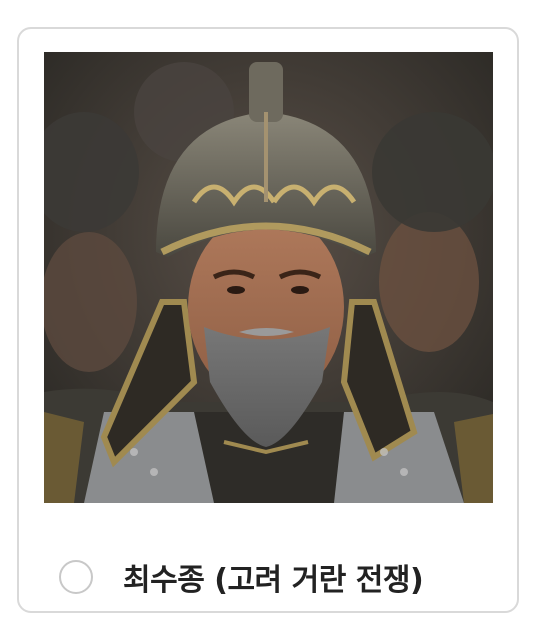 The width and height of the screenshot is (556, 644). Describe the element at coordinates (76, 577) in the screenshot. I see `radio-button` at that location.